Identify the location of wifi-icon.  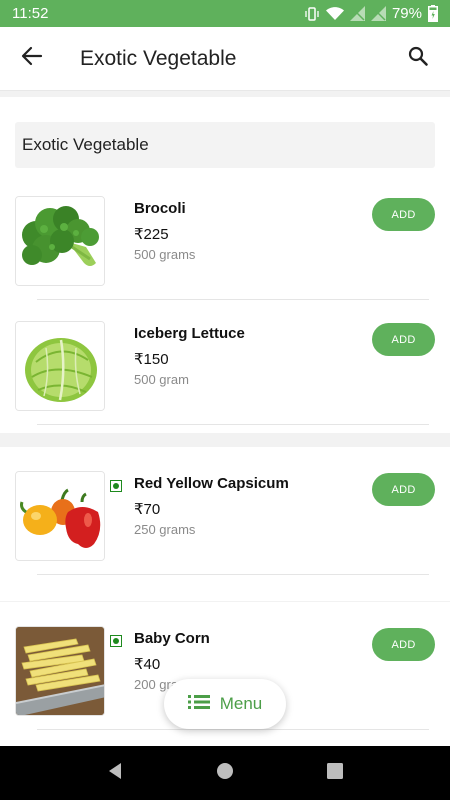
(334, 13).